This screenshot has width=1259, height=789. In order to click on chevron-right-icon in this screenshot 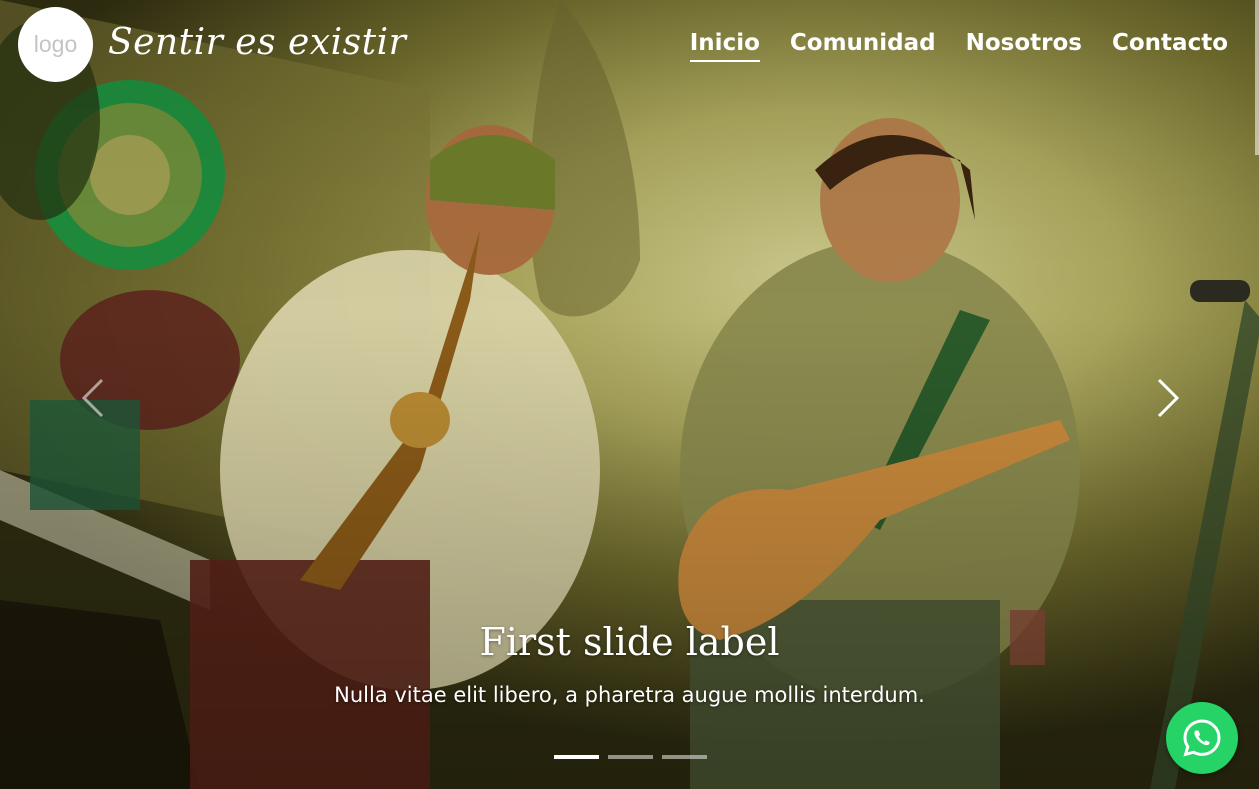, I will do `click(1168, 398)`.